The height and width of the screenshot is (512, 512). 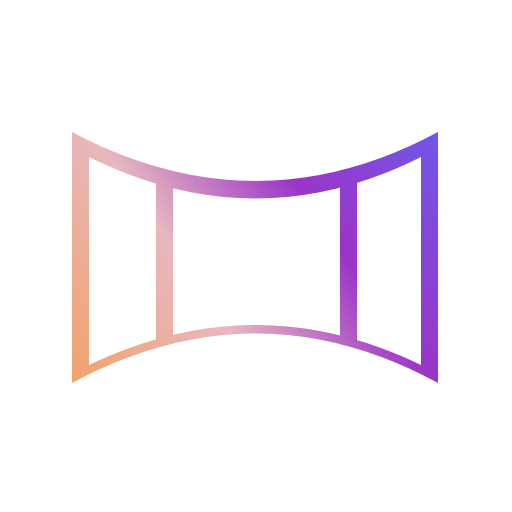 What do you see at coordinates (164, 257) in the screenshot?
I see `panorama-left-divider` at bounding box center [164, 257].